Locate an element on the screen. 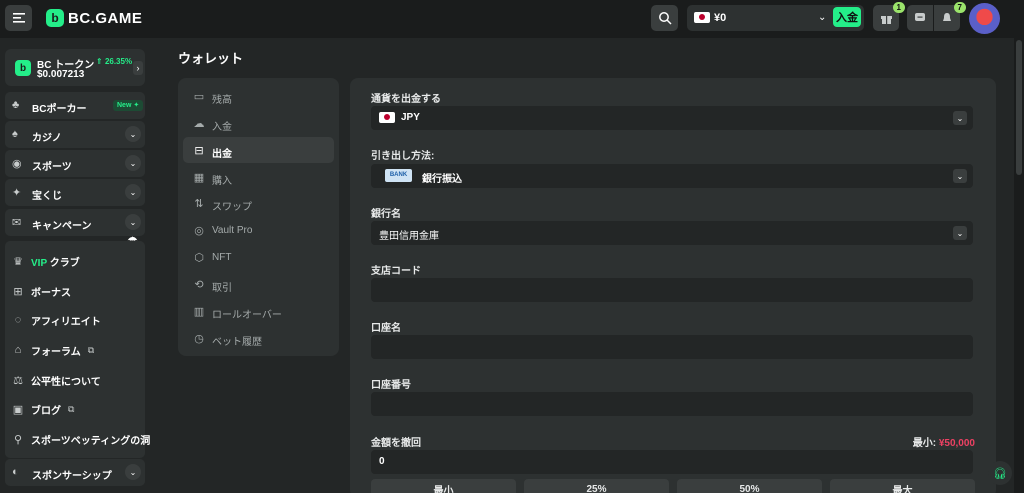 Image resolution: width=1024 pixels, height=493 pixels. vip-icon: ♛ is located at coordinates (18, 261).